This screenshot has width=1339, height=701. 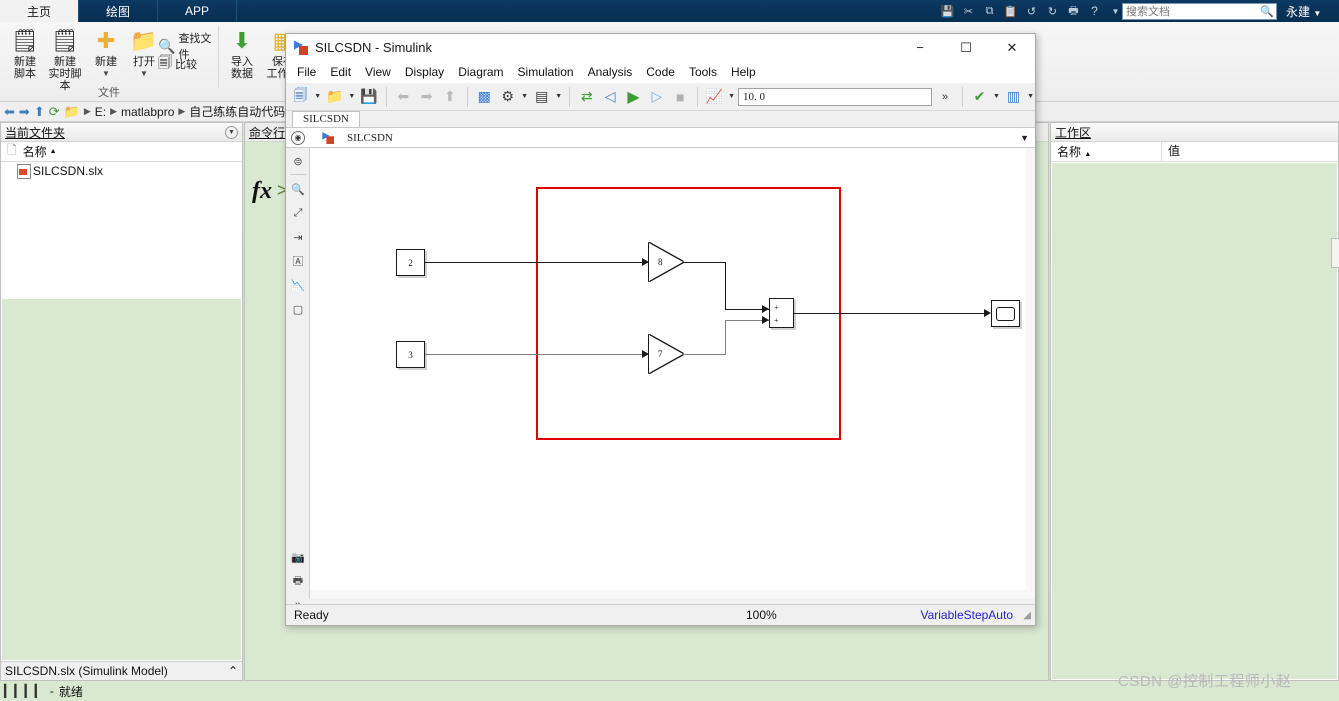 I want to click on forward-arrow-icon: ➡, so click(x=24, y=112).